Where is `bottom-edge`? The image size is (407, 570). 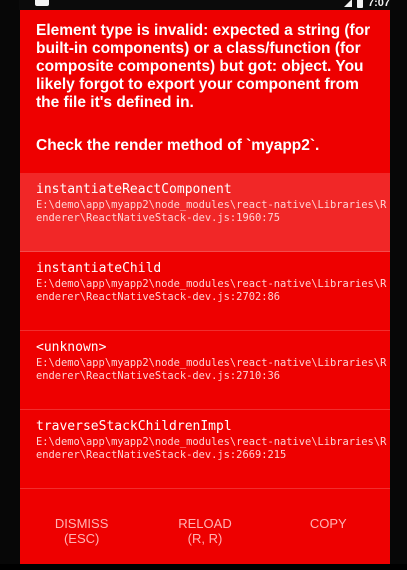
bottom-edge is located at coordinates (203, 567).